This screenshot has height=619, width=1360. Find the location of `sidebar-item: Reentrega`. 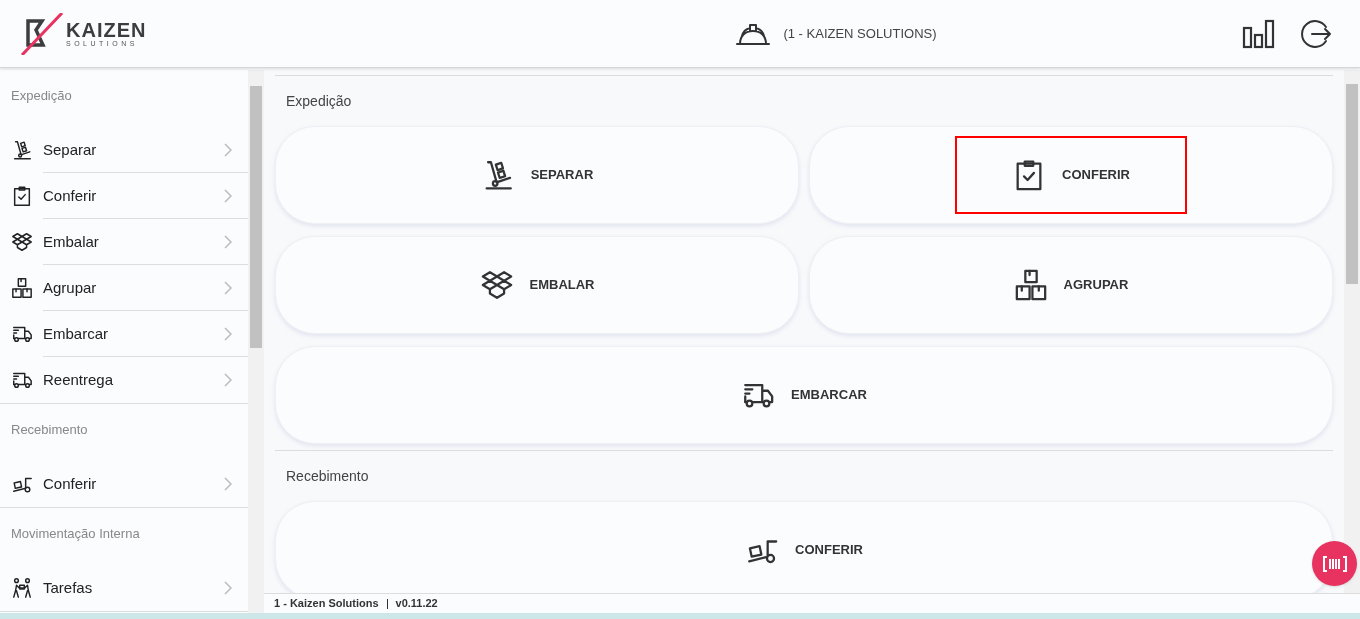

sidebar-item: Reentrega is located at coordinates (124, 380).